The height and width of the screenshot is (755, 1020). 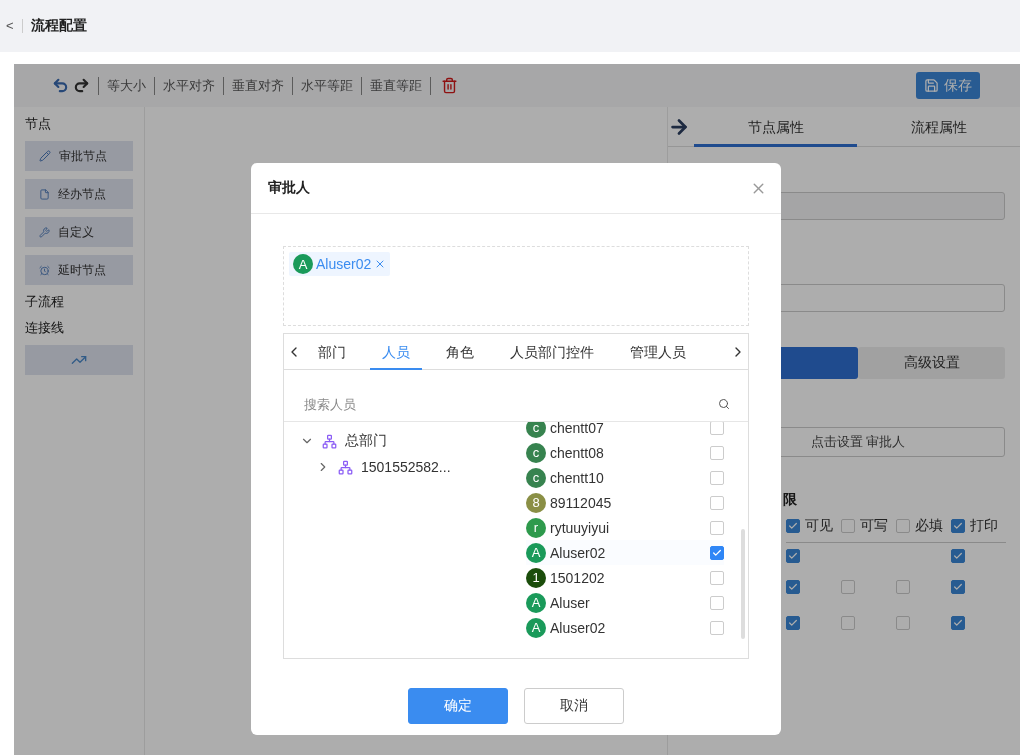 I want to click on node-palette-item: 自定义, so click(x=79, y=232).